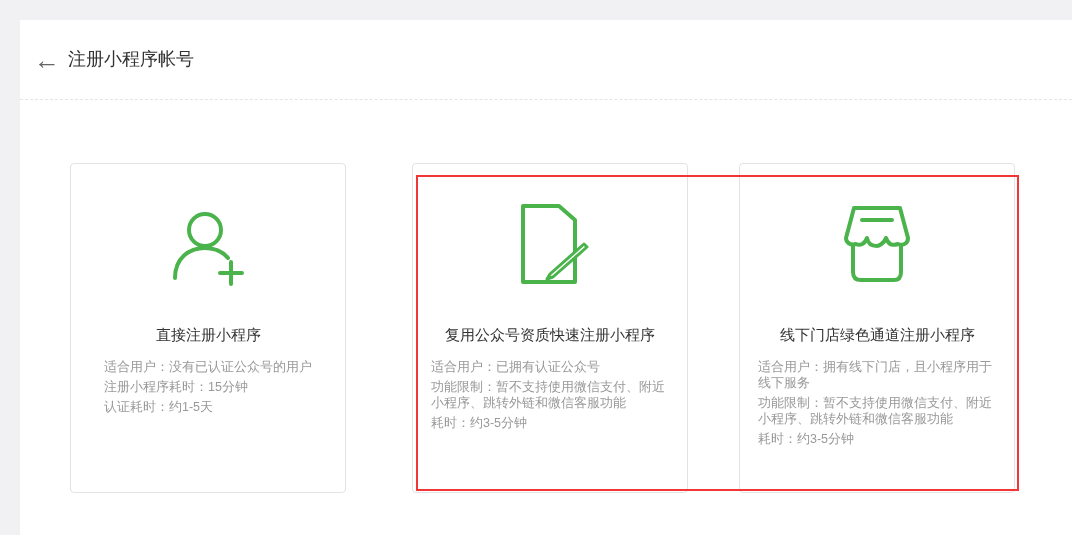 The image size is (1072, 535). What do you see at coordinates (46, 59) in the screenshot?
I see `back-button: ←` at bounding box center [46, 59].